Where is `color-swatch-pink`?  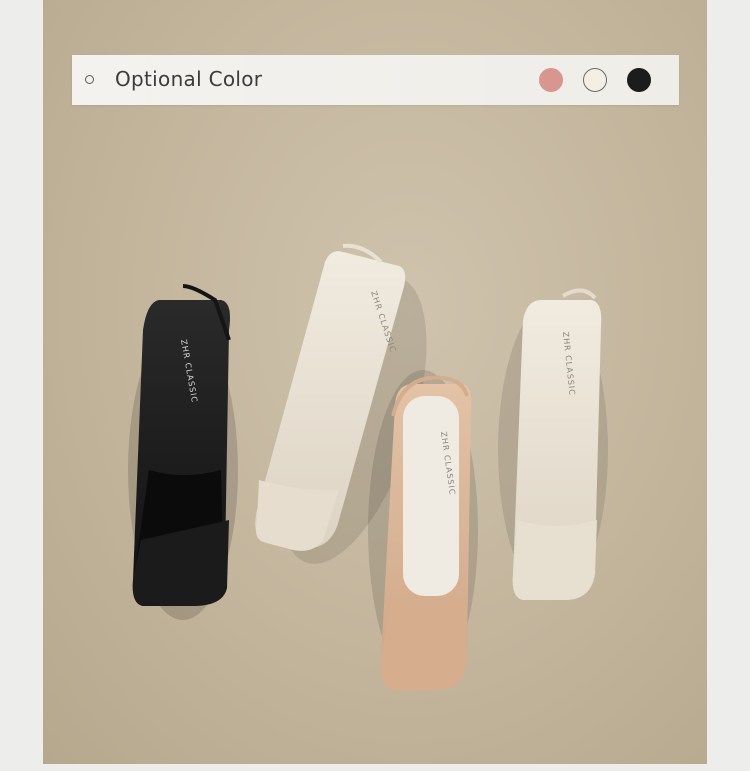
color-swatch-pink is located at coordinates (551, 80).